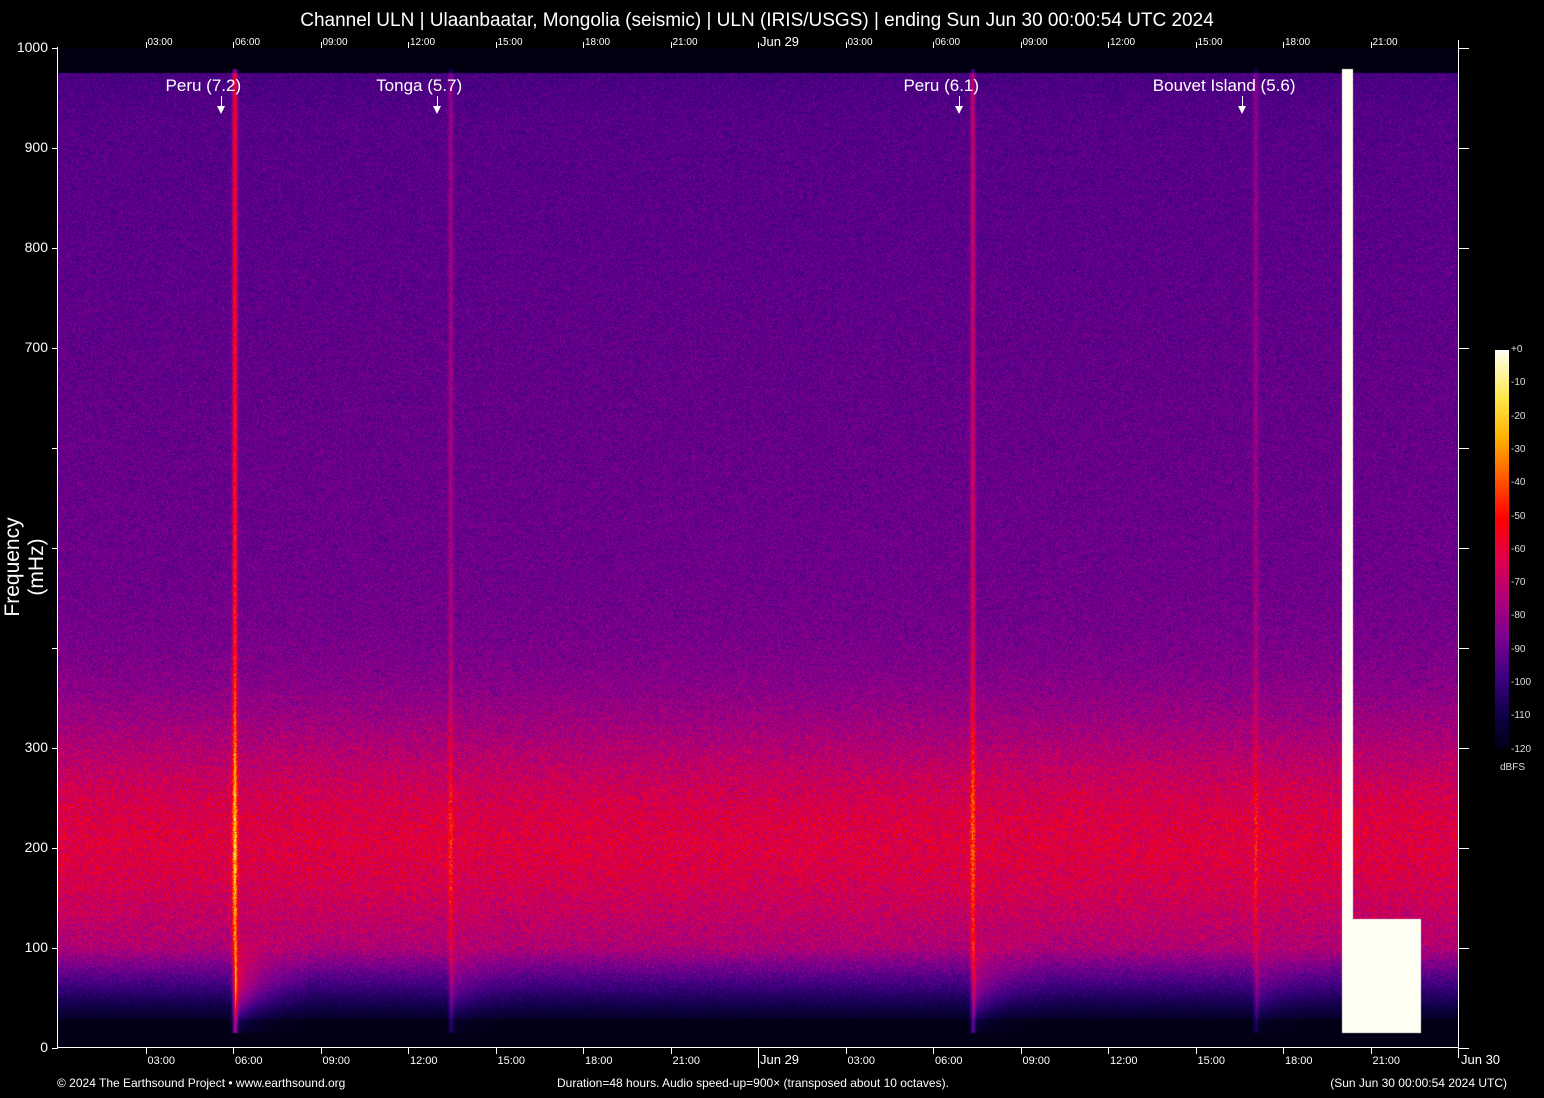 This screenshot has height=1098, width=1544. Describe the element at coordinates (780, 1059) in the screenshot. I see `x-tick-label: Jun 29` at that location.